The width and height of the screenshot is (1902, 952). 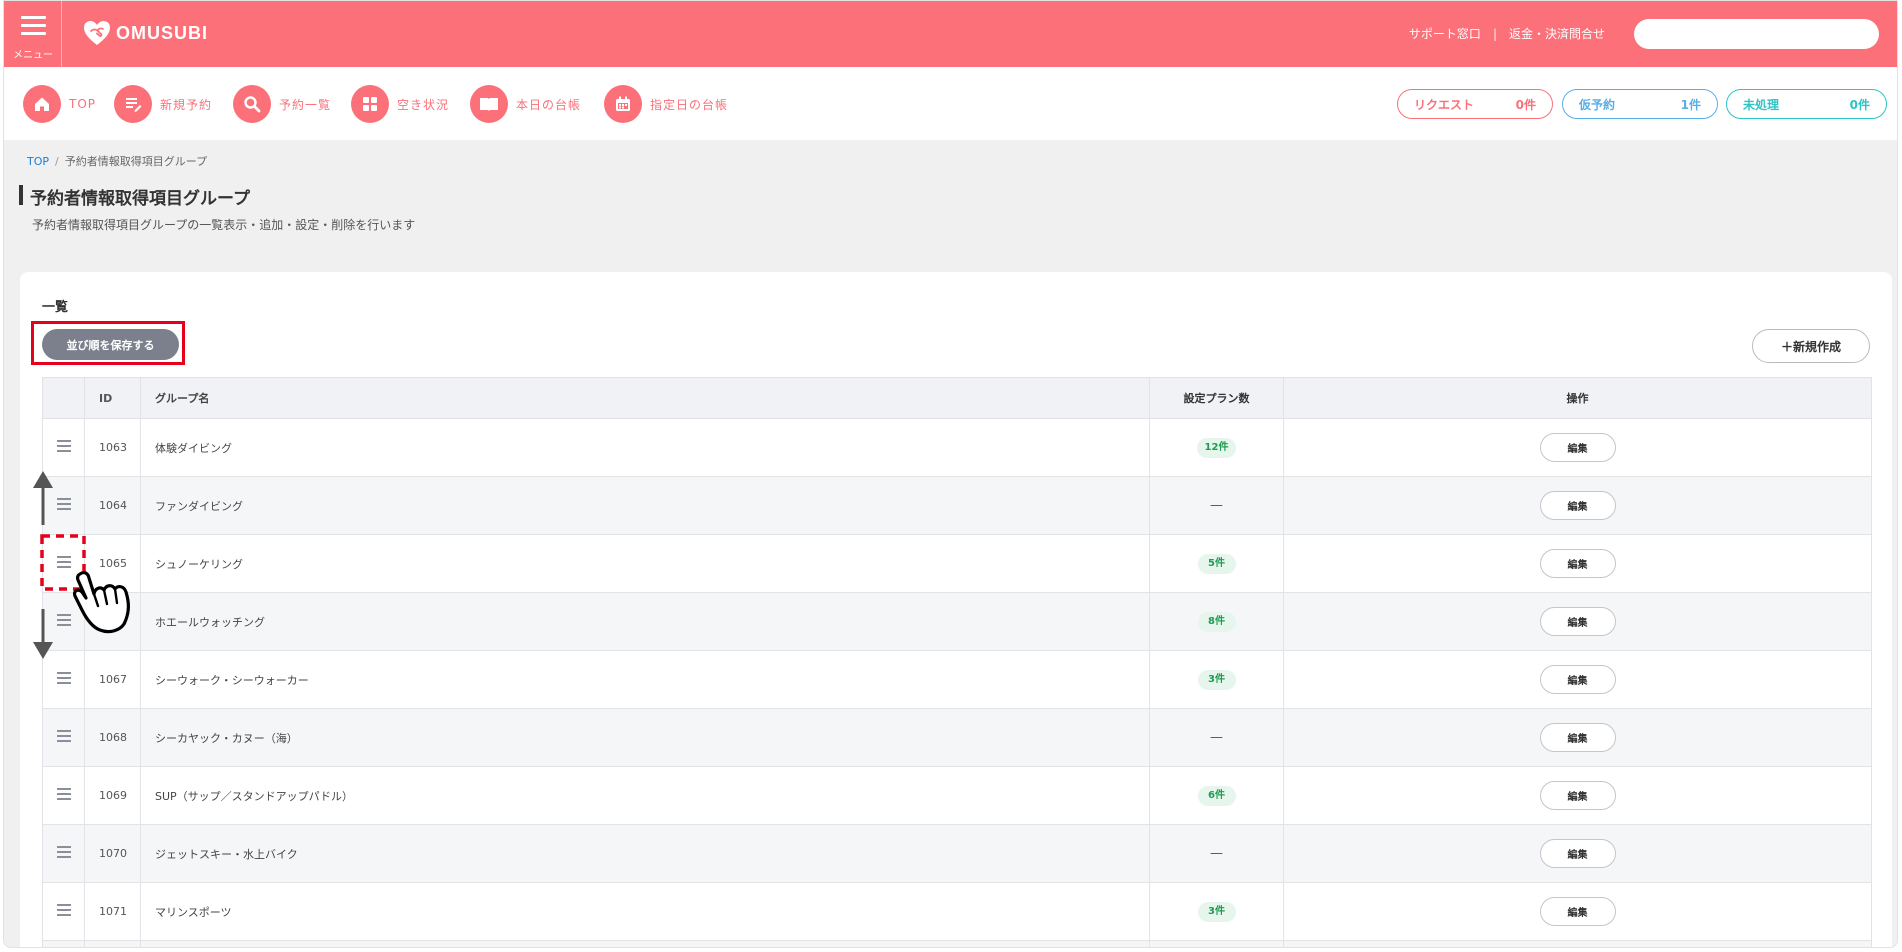 What do you see at coordinates (645, 398) in the screenshot?
I see `header-name: グループ名` at bounding box center [645, 398].